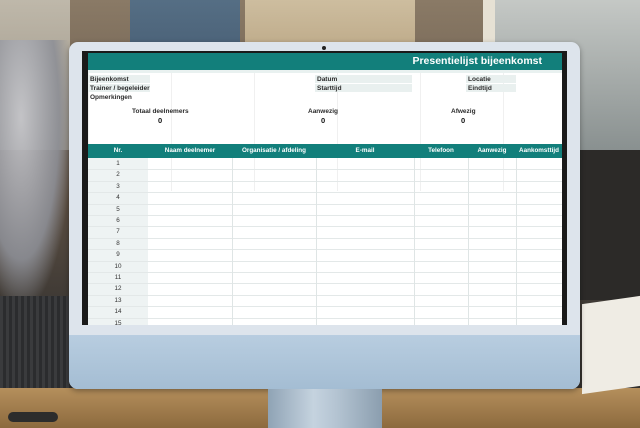 The width and height of the screenshot is (640, 428). I want to click on summary-label-totaal: Totaal deelnemers, so click(160, 111).